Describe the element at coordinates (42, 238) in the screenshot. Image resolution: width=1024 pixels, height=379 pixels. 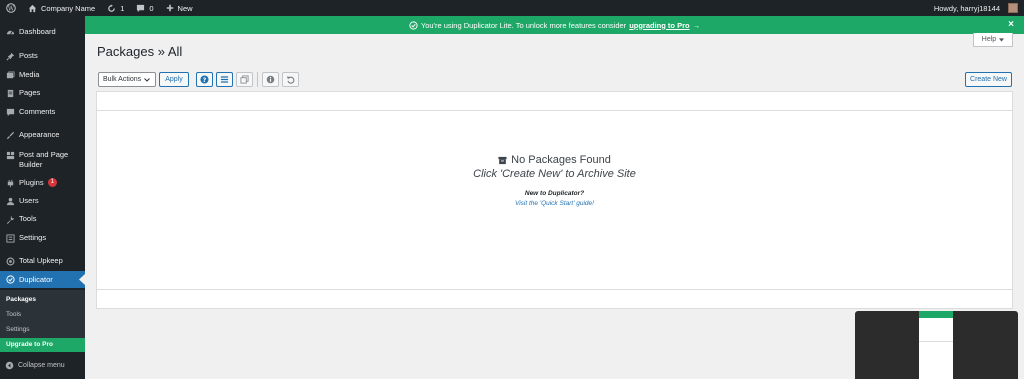
I see `sidebar-item-settings: Settings` at that location.